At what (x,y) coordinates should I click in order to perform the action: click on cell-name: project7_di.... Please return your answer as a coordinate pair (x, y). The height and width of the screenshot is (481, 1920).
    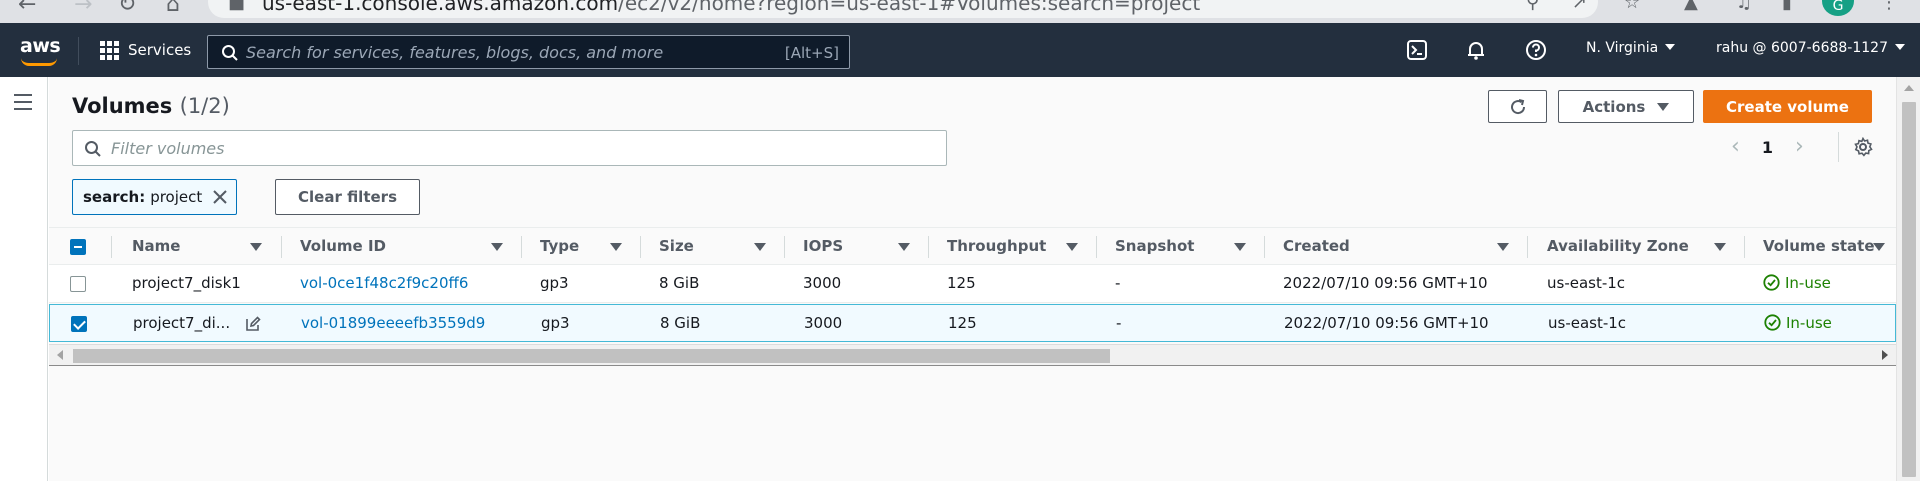
    Looking at the image, I should click on (182, 323).